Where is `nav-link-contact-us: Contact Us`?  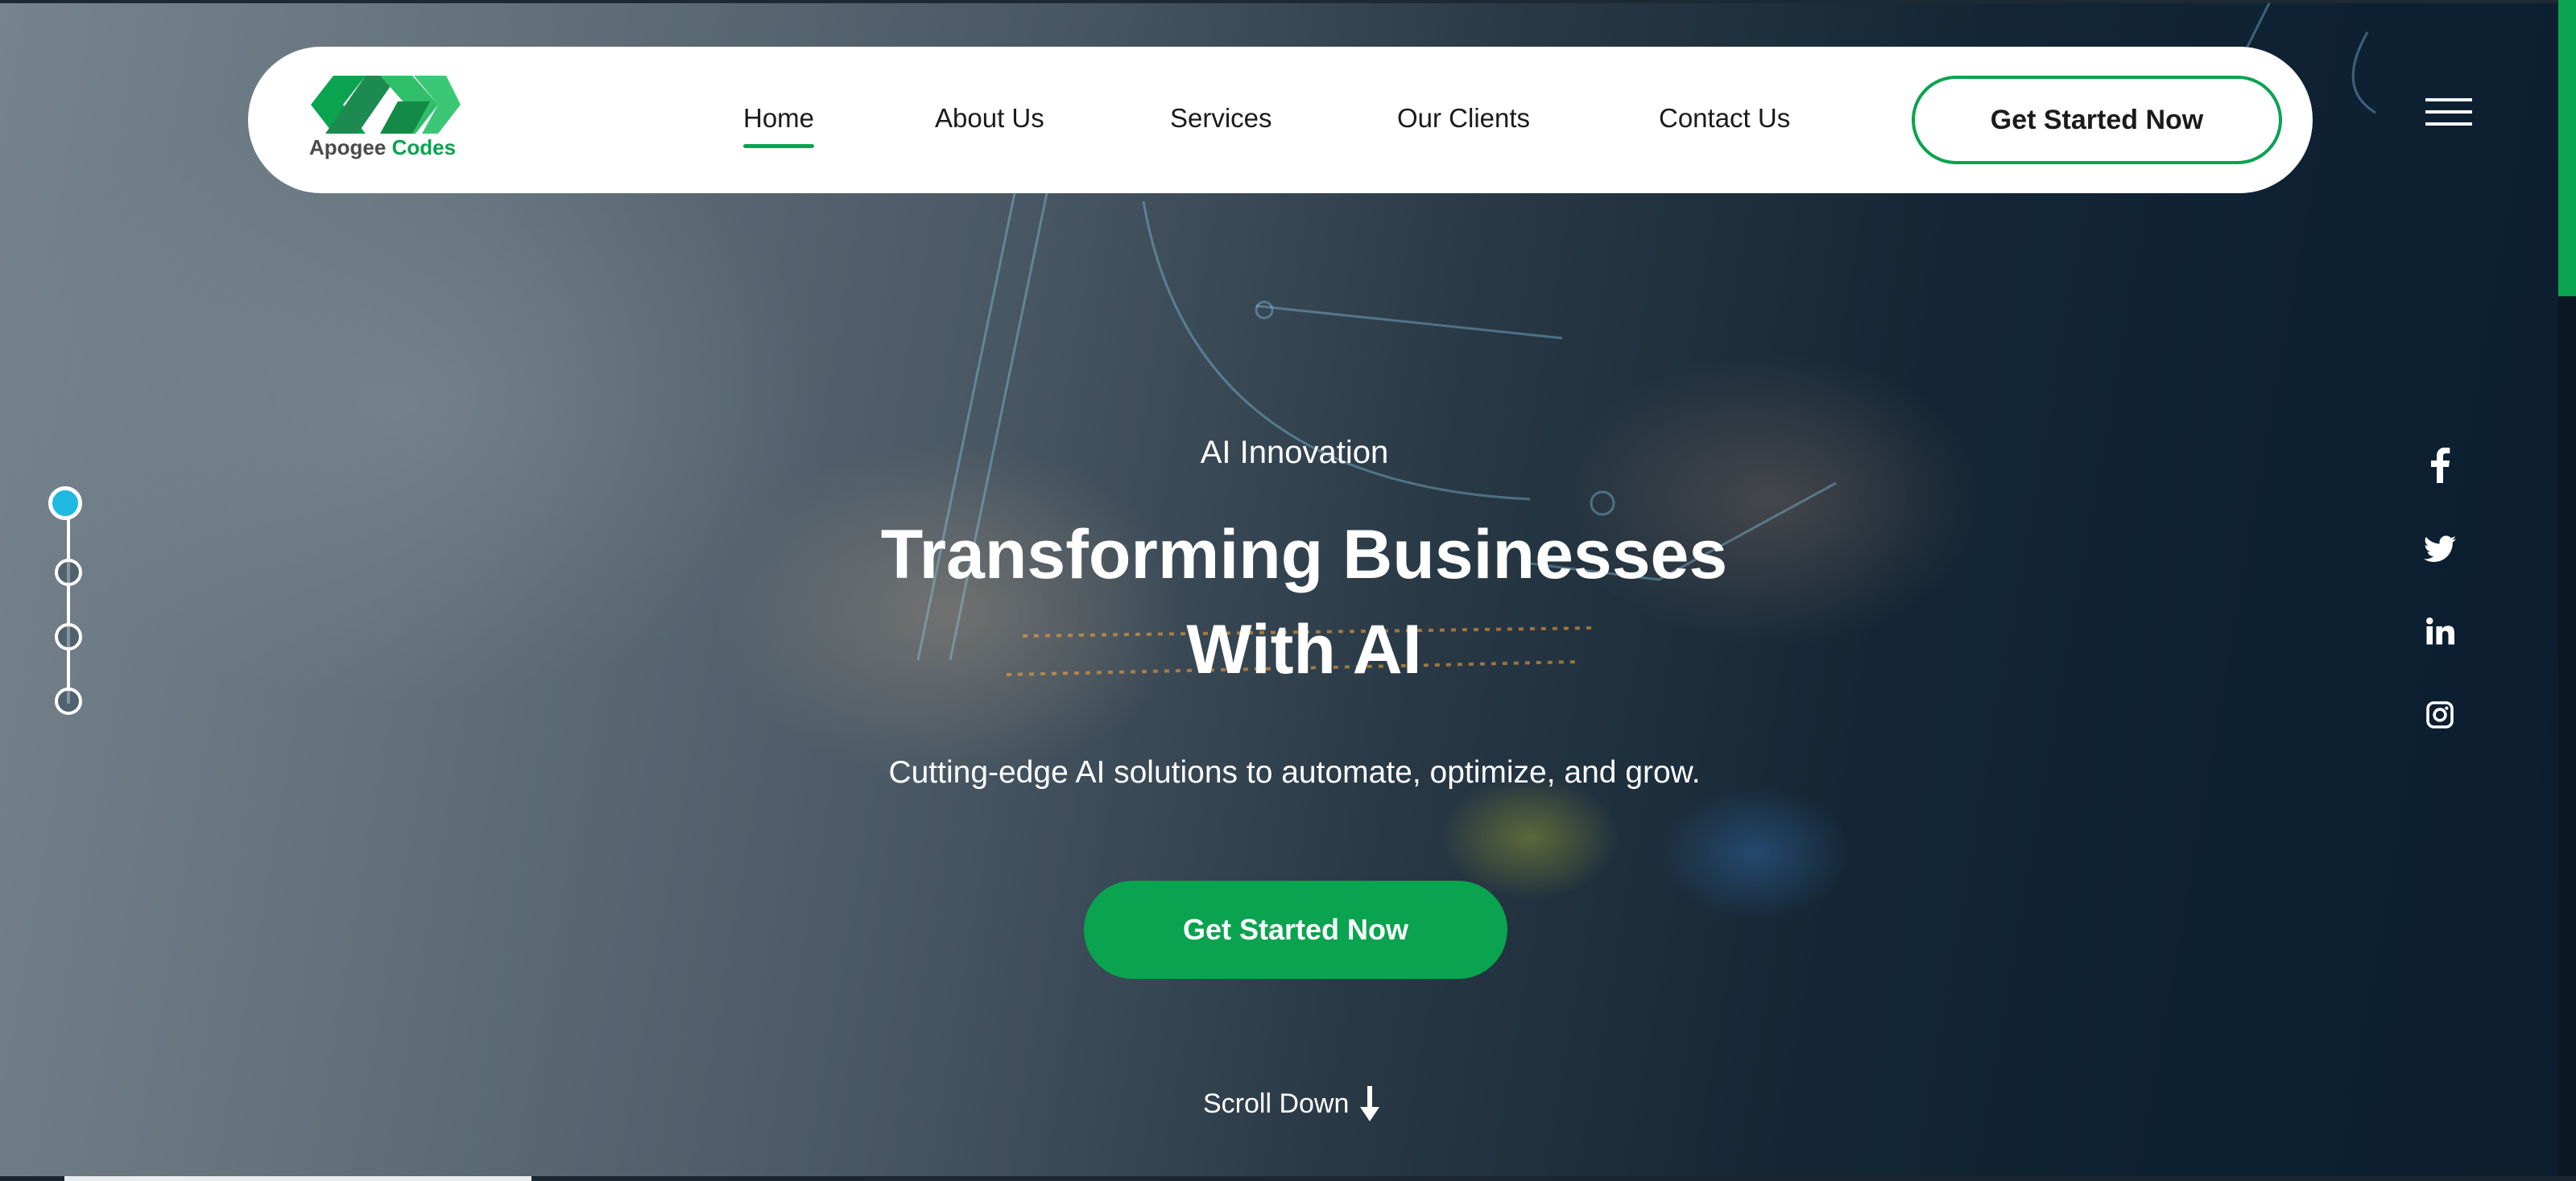 nav-link-contact-us: Contact Us is located at coordinates (1724, 118).